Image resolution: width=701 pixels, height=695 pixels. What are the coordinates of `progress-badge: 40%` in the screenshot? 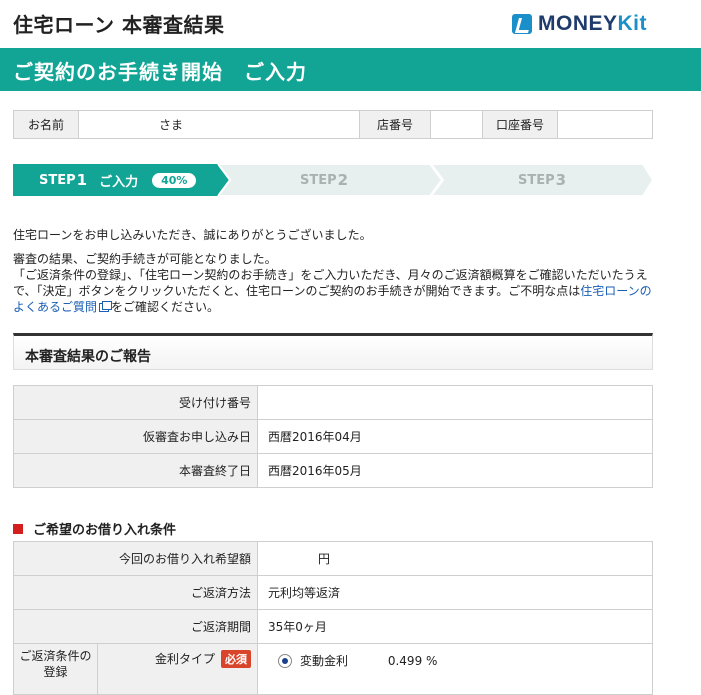 It's located at (174, 180).